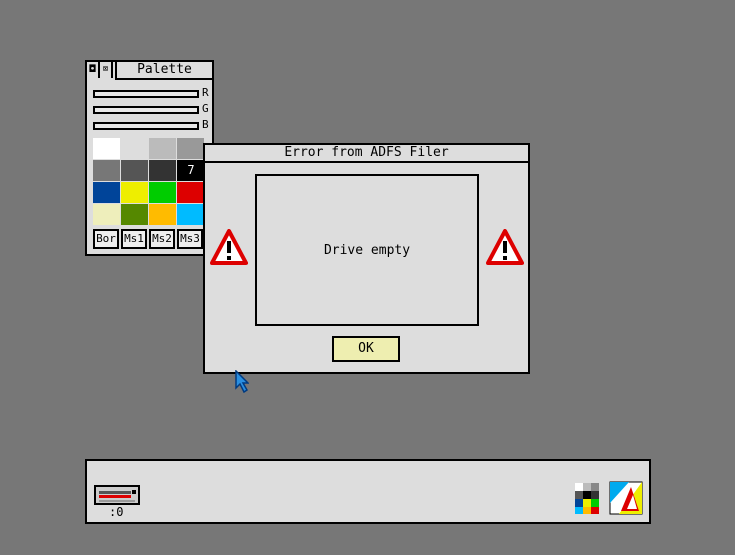  I want to click on palette-title: Palette, so click(164, 69).